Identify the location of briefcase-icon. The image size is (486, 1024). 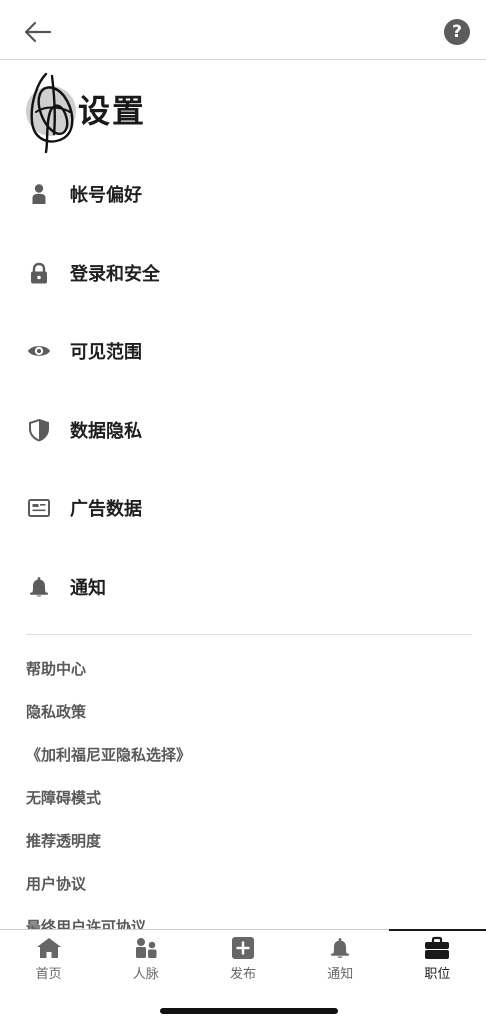
(437, 947).